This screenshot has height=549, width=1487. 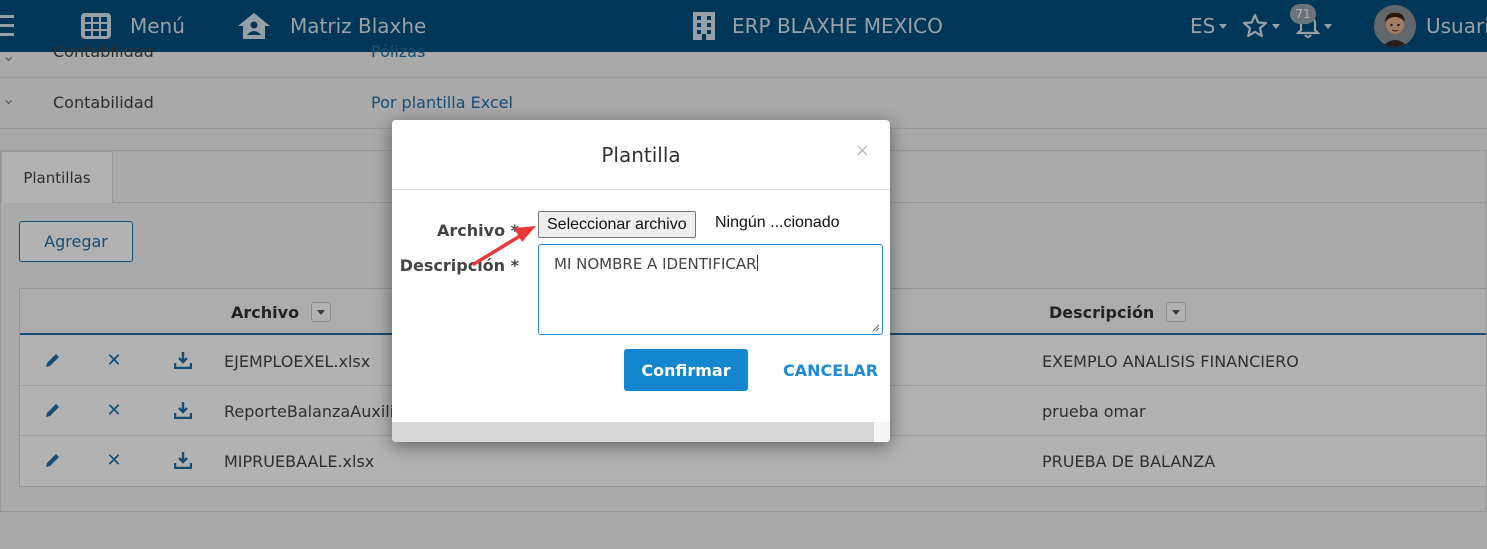 What do you see at coordinates (478, 230) in the screenshot?
I see `archivo-label: Archivo *` at bounding box center [478, 230].